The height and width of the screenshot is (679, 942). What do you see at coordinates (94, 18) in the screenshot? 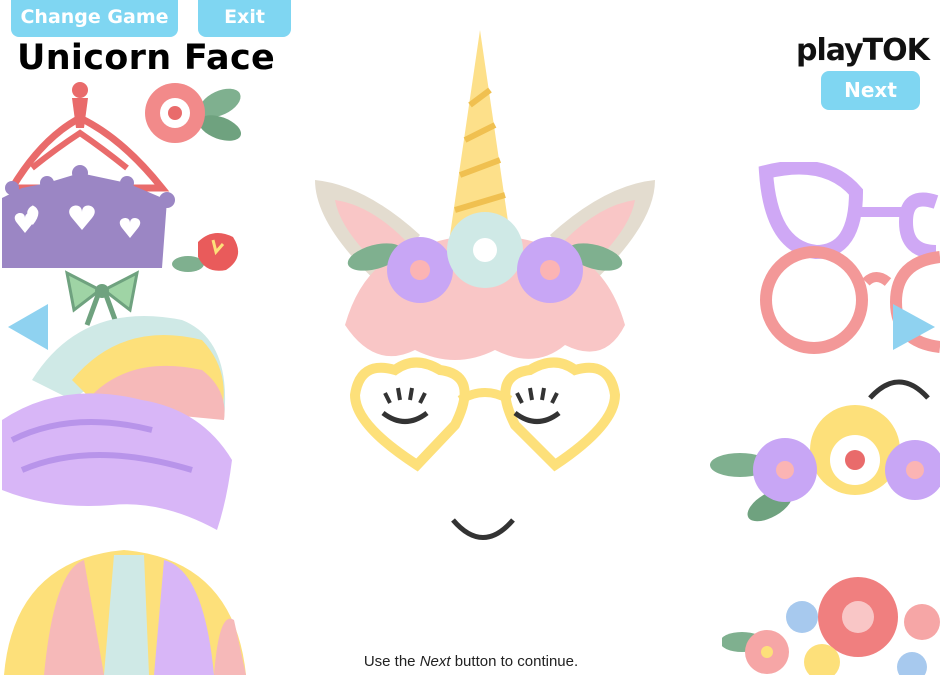
I see `change-game-button: Change Game` at bounding box center [94, 18].